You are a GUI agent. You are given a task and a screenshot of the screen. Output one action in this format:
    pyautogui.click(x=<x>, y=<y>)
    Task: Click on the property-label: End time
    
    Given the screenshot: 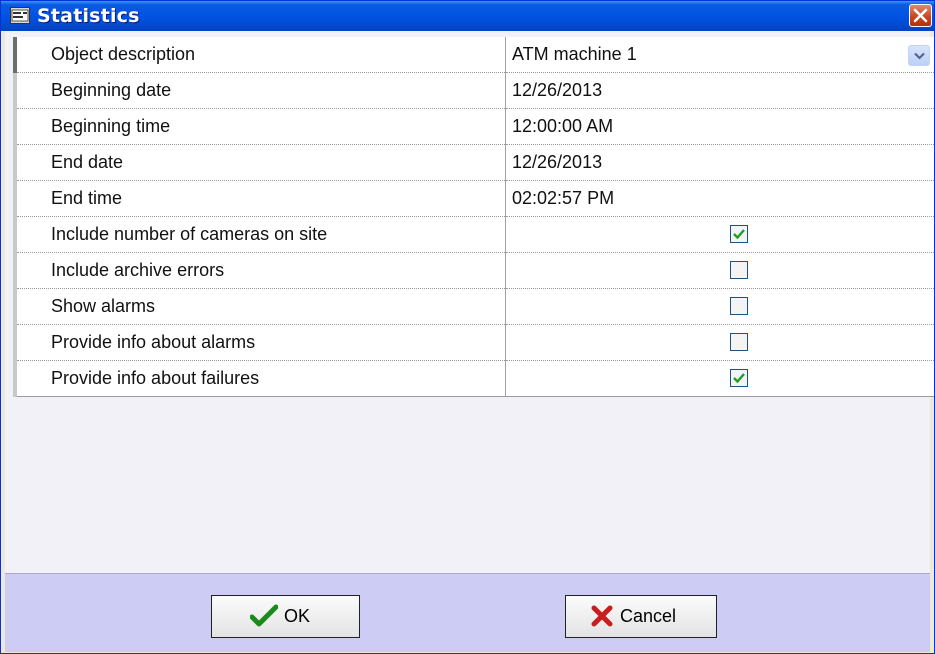 What is the action you would take?
    pyautogui.click(x=259, y=198)
    